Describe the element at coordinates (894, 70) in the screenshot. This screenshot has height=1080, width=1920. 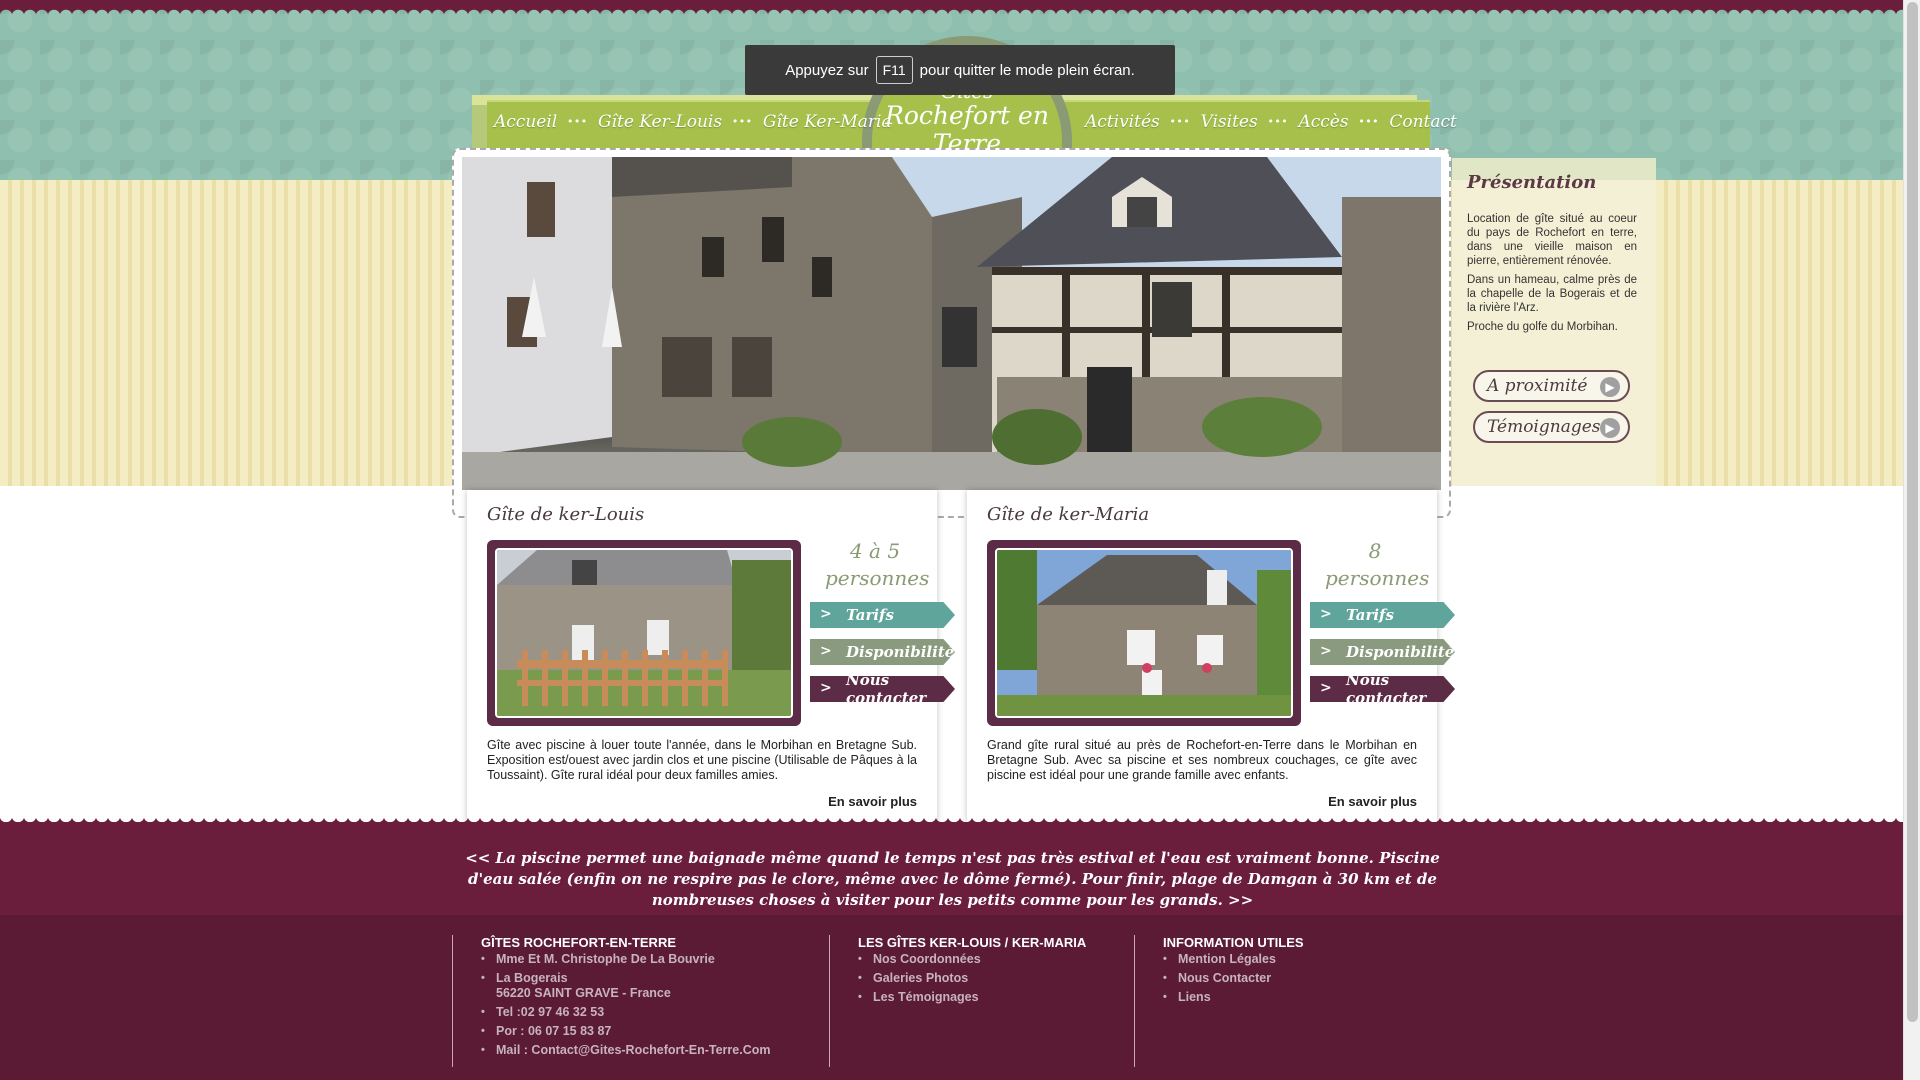
I see `f11-key-badge: F11` at that location.